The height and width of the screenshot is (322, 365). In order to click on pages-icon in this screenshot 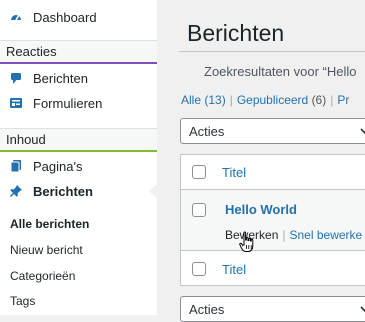, I will do `click(16, 166)`.